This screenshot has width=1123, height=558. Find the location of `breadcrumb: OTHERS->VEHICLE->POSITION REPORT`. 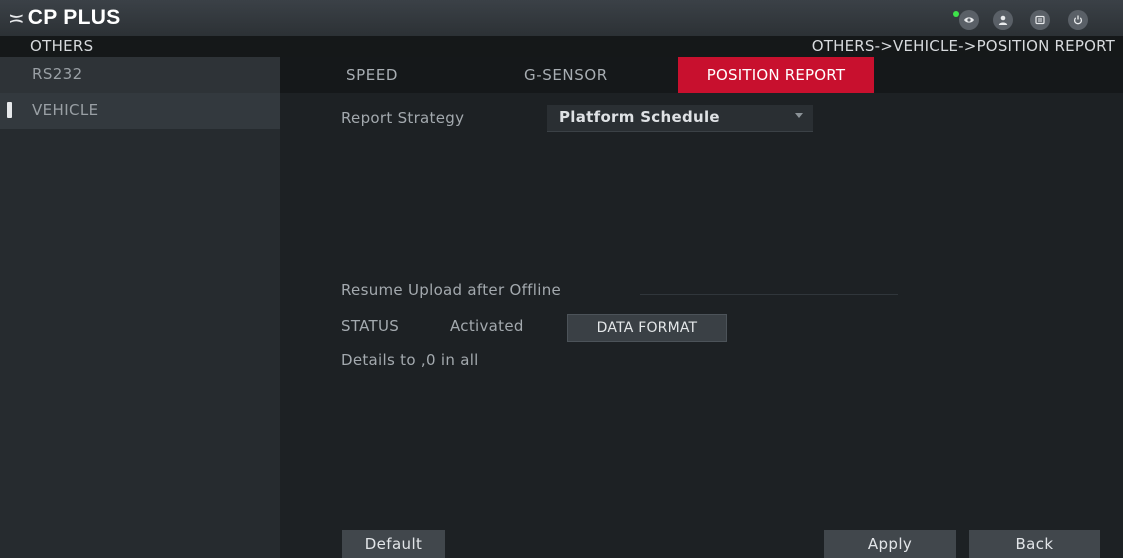

breadcrumb: OTHERS->VEHICLE->POSITION REPORT is located at coordinates (963, 46).